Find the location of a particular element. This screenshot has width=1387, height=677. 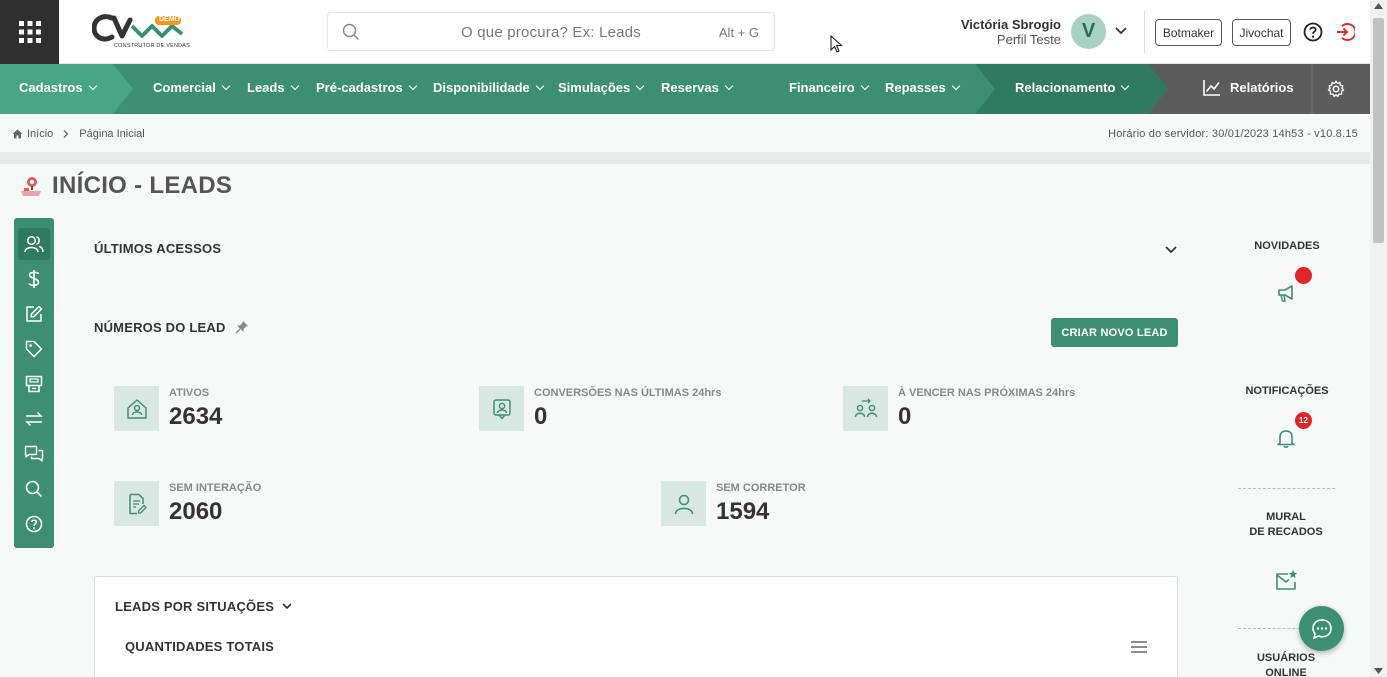

scroll-down-arrow-icon is located at coordinates (1378, 671).